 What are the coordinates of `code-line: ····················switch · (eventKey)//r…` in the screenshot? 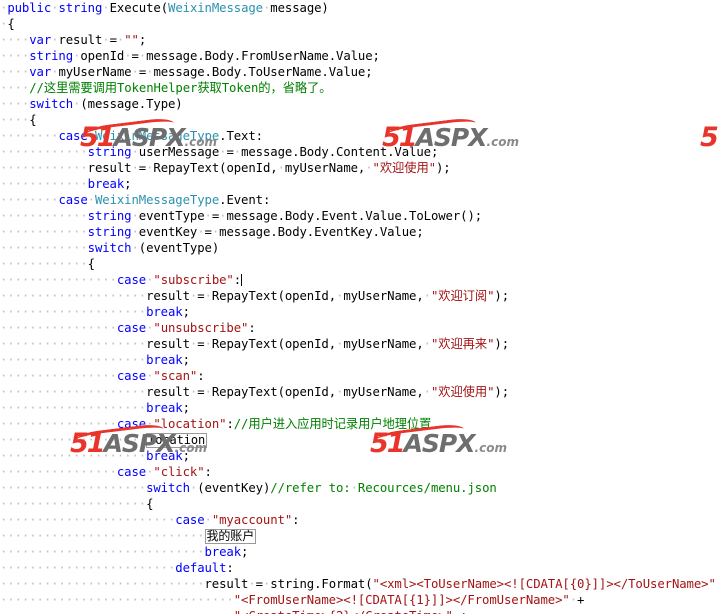 It's located at (359, 488).